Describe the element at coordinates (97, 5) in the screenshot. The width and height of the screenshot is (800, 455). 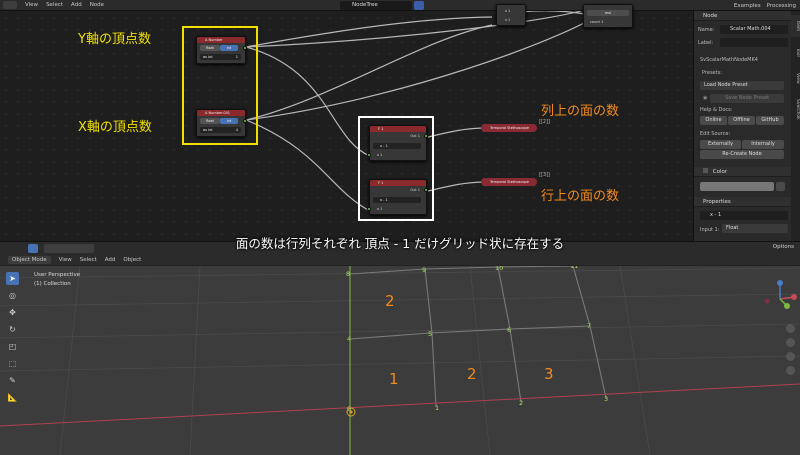
I see `menu-node: Node` at that location.